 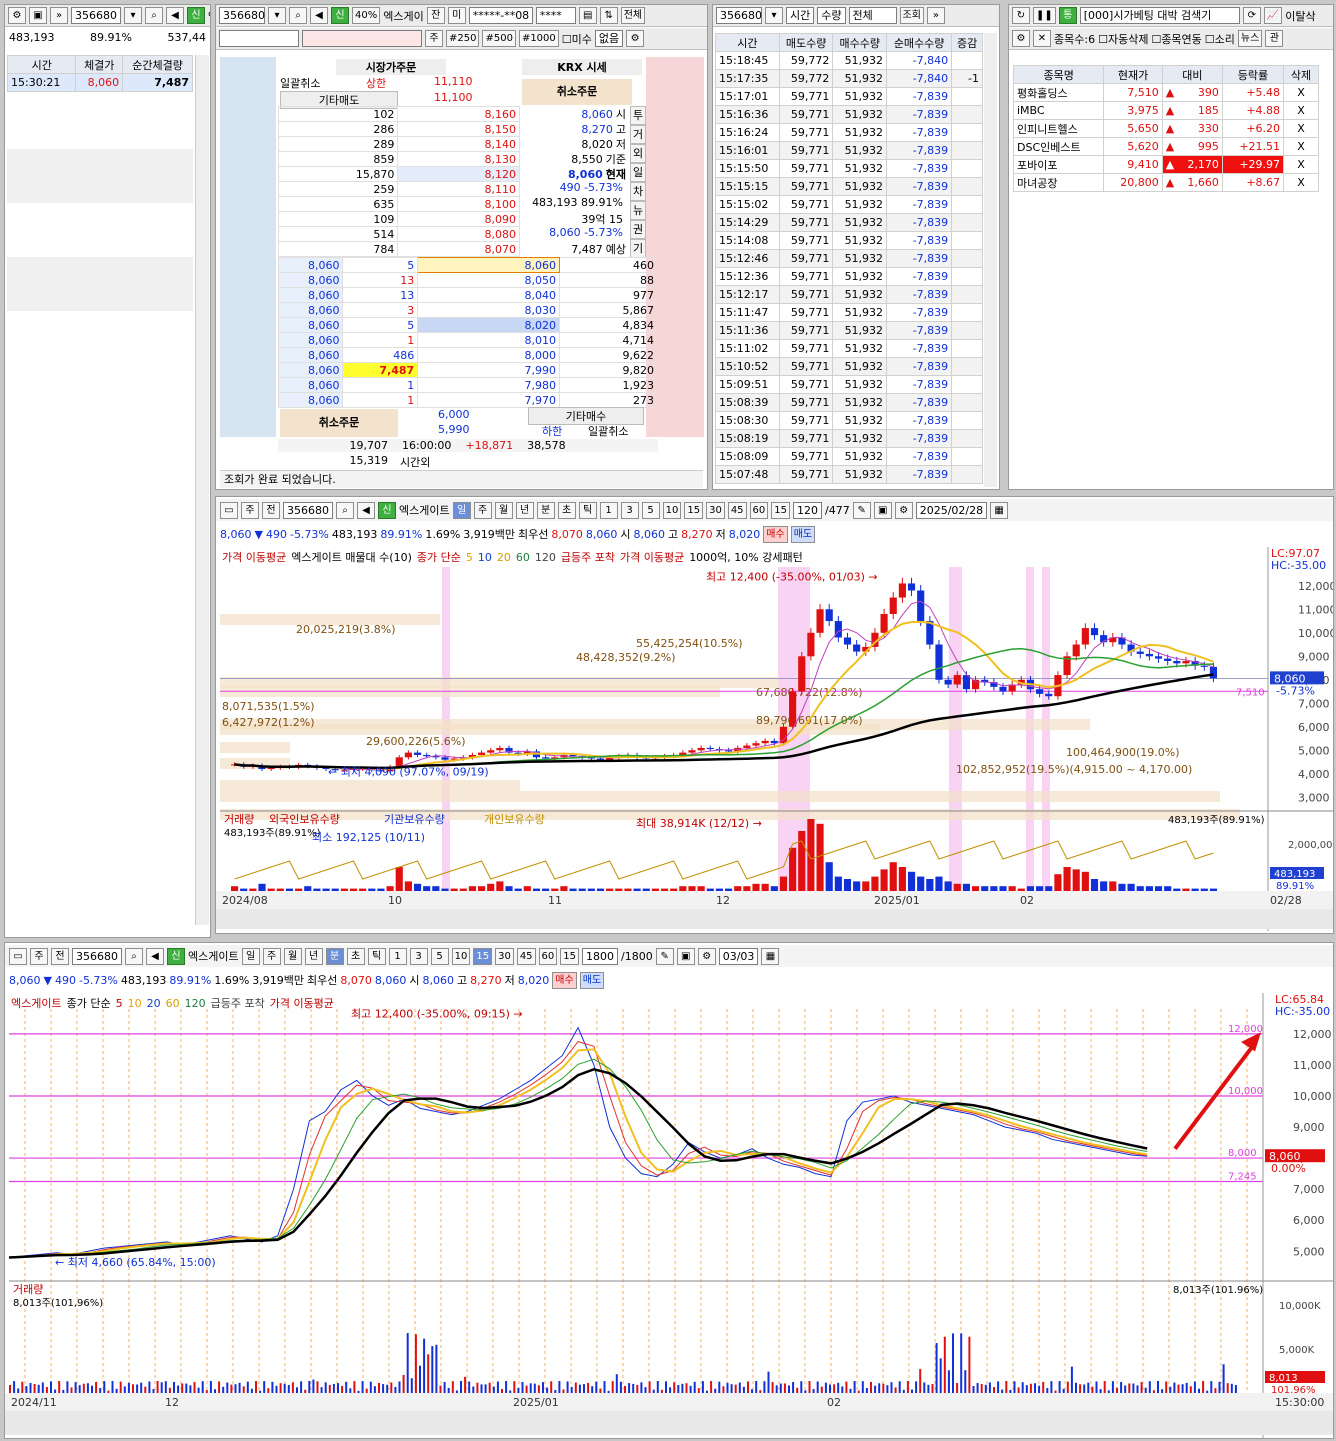 I want to click on date-input: 2025/02/28, so click(x=951, y=510).